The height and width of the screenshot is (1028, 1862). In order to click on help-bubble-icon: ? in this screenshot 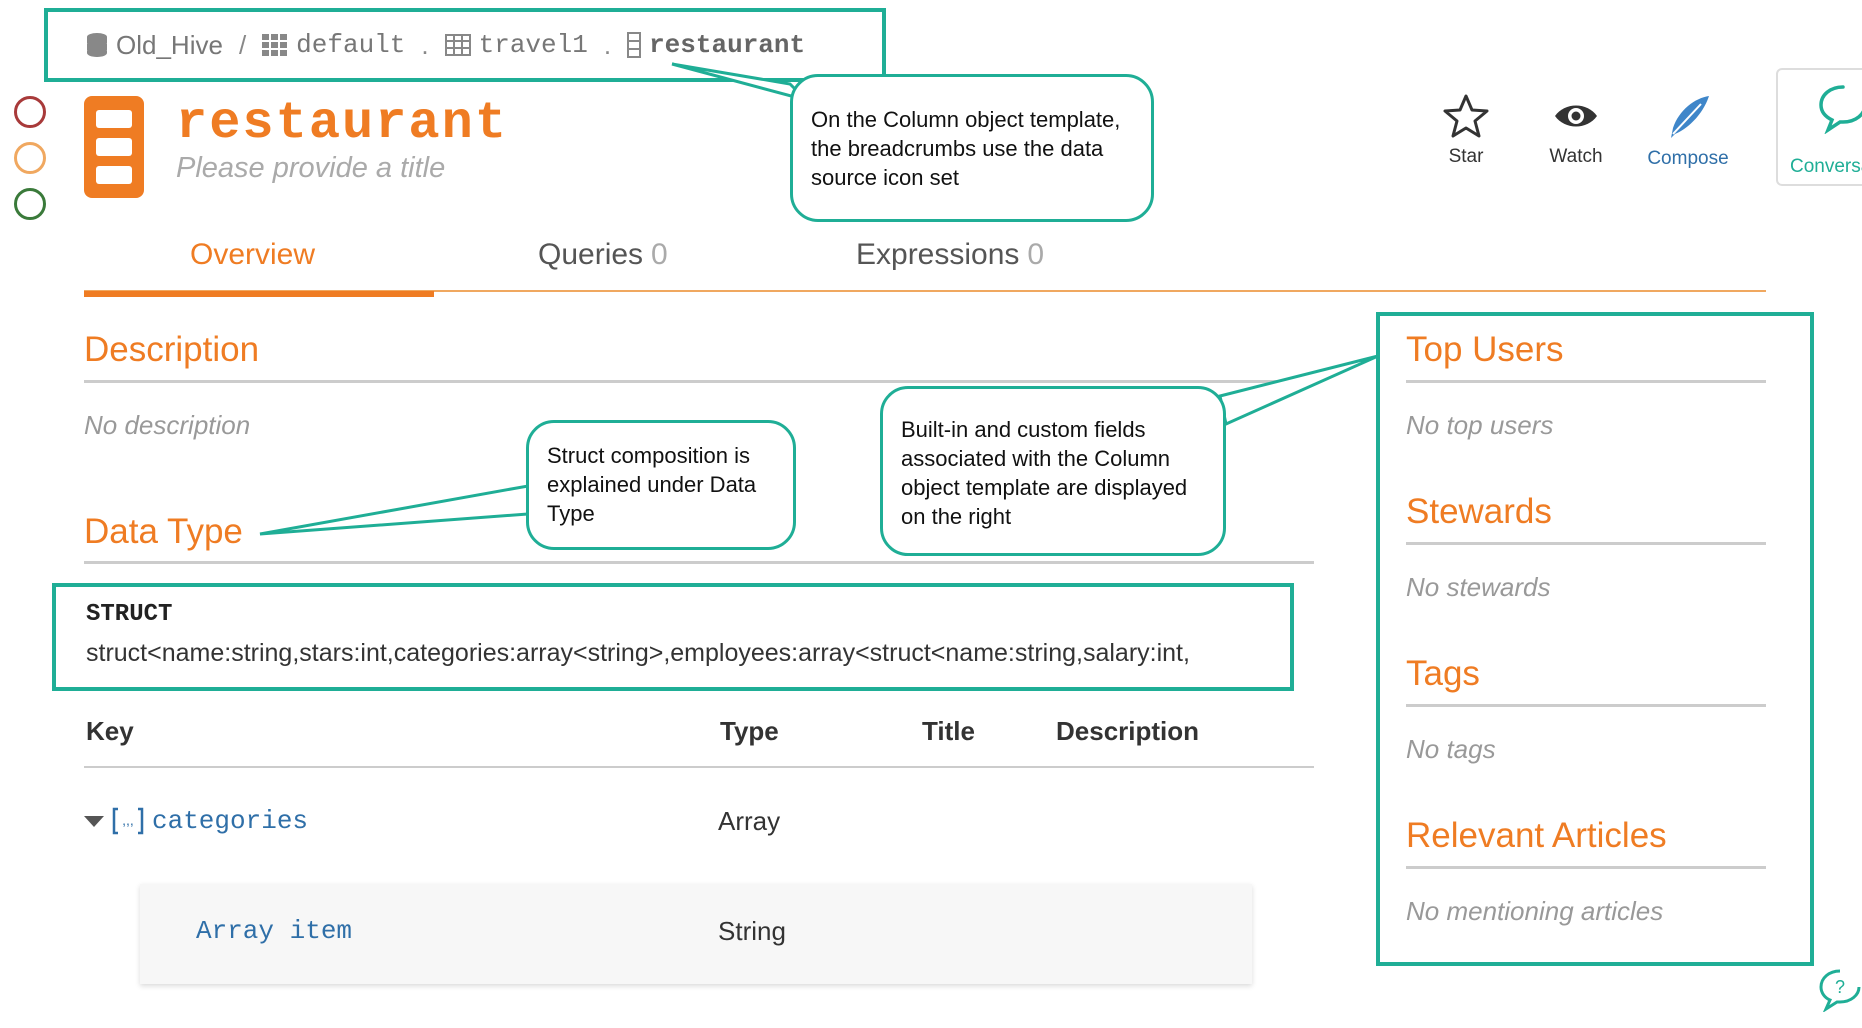, I will do `click(1840, 991)`.